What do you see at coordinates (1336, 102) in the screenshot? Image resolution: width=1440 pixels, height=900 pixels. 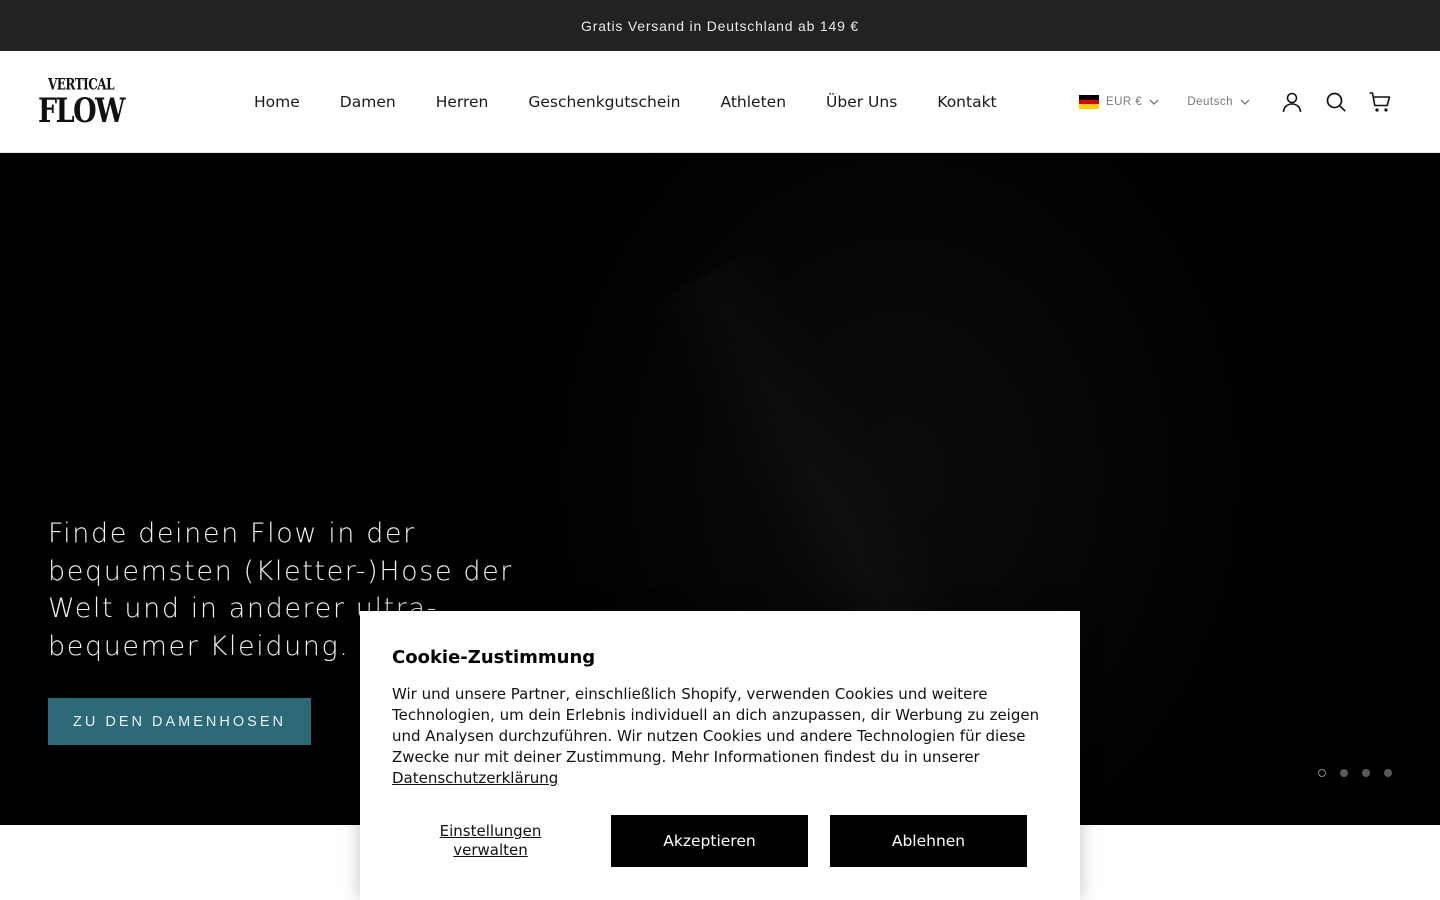 I see `search-icon` at bounding box center [1336, 102].